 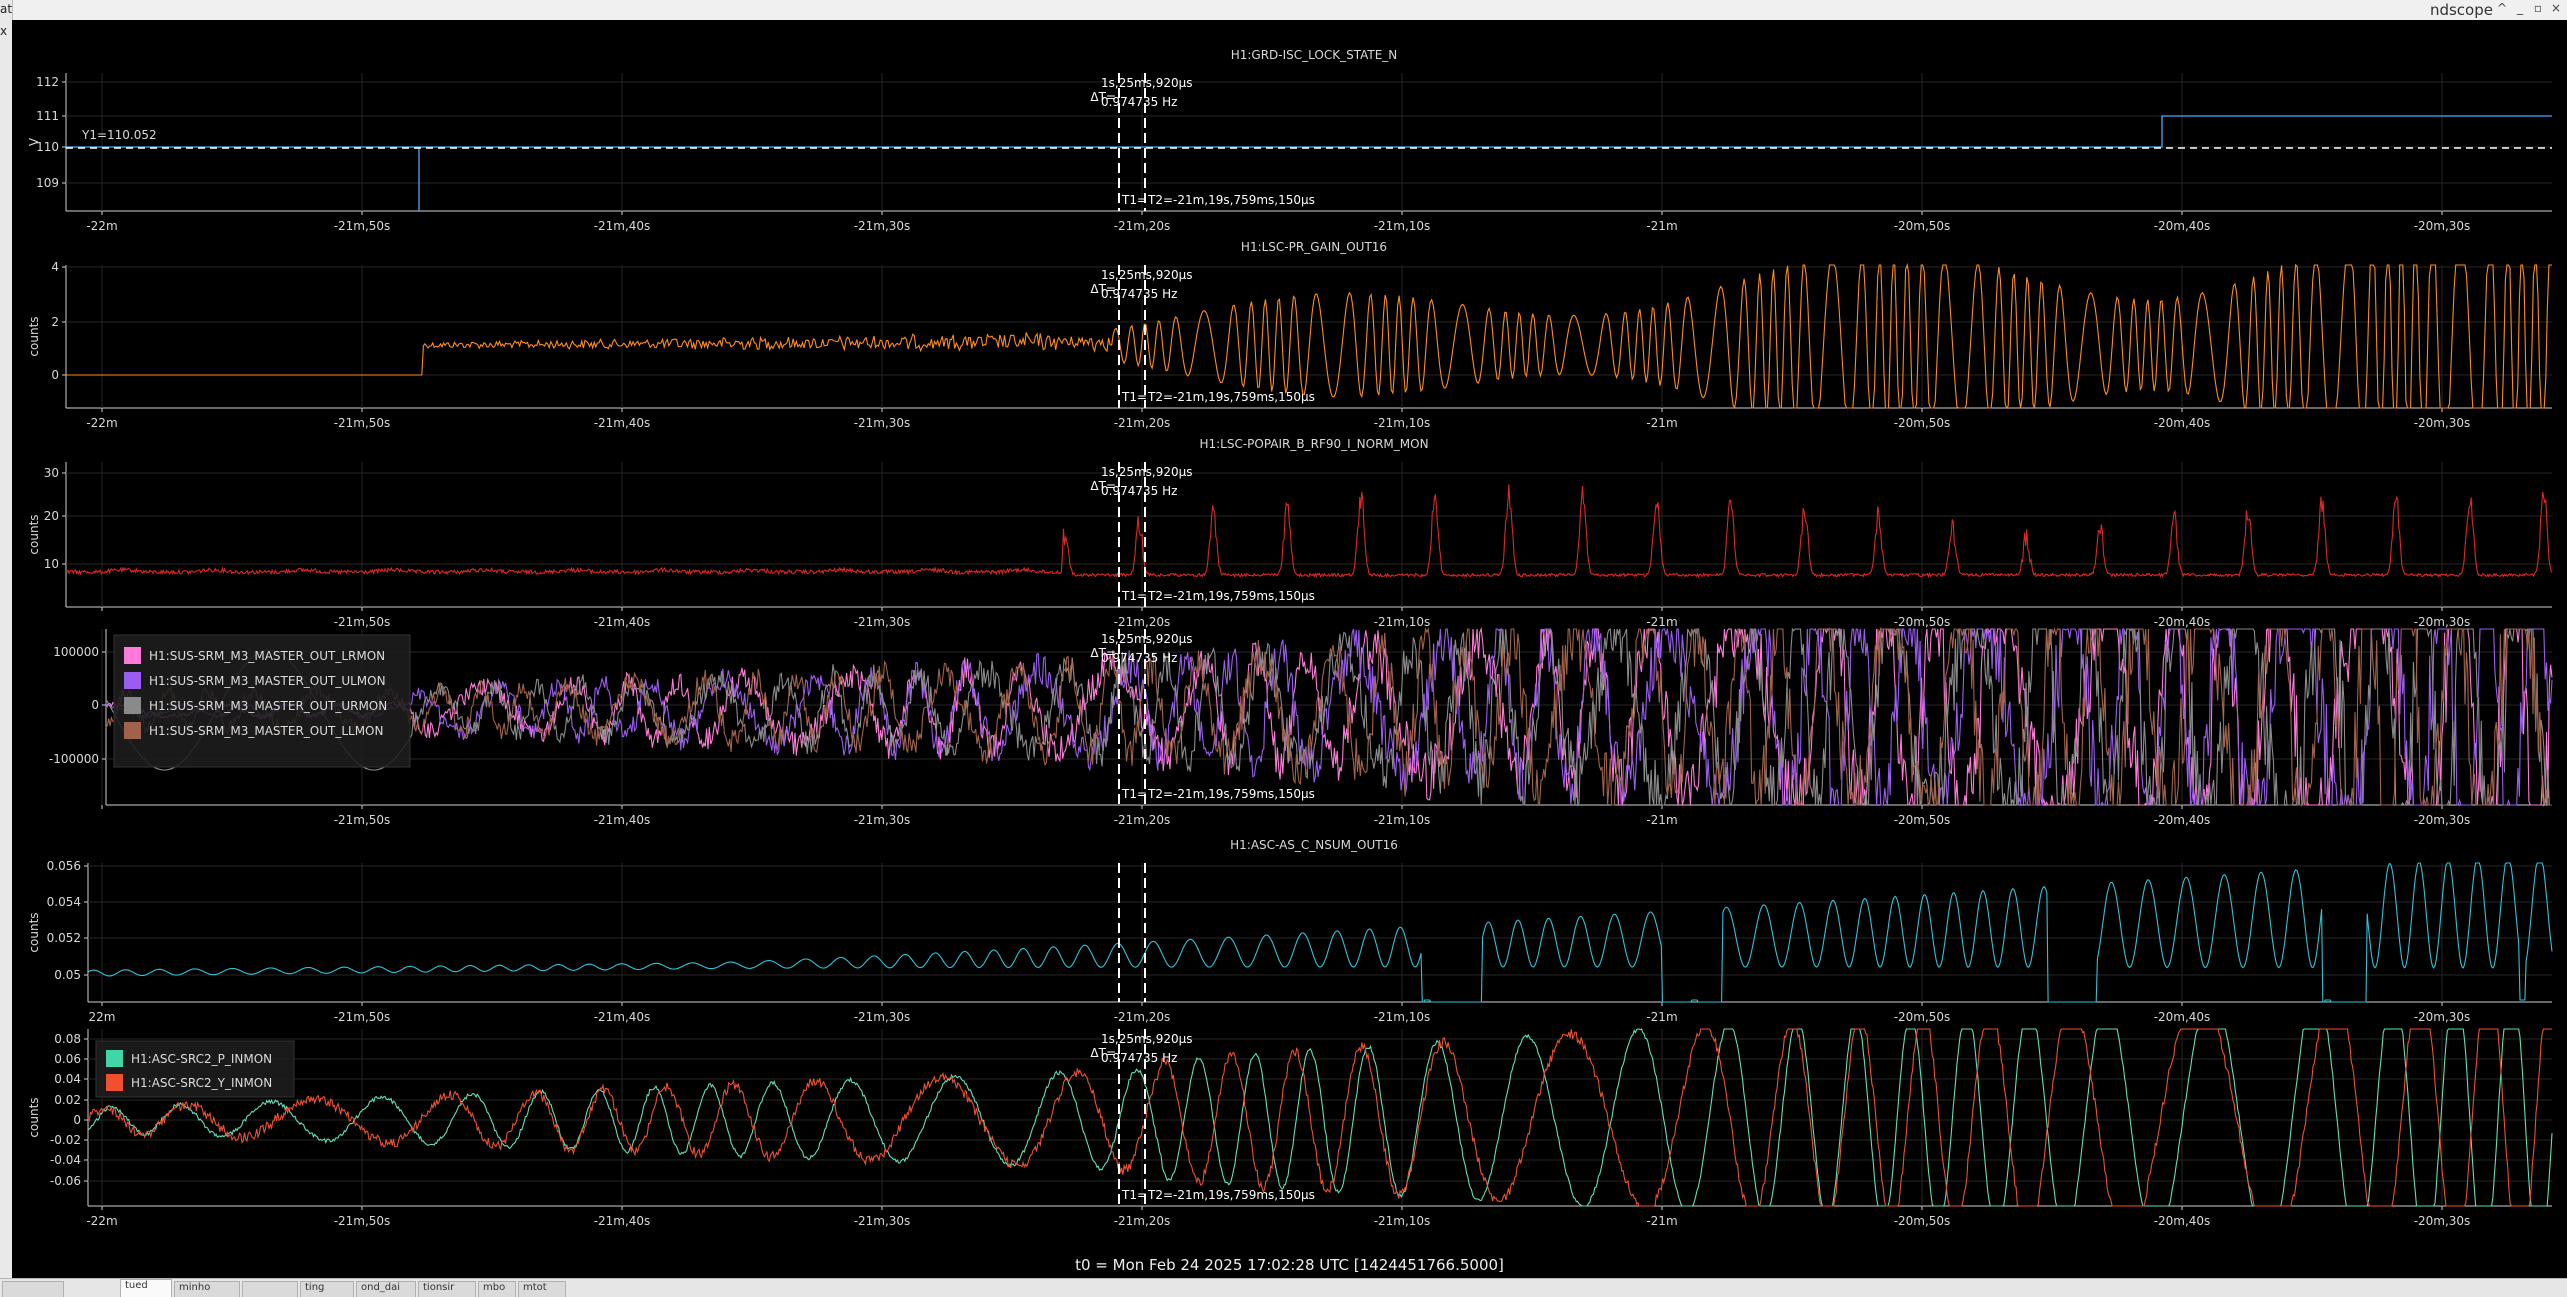 I want to click on tab: ting, so click(x=327, y=1289).